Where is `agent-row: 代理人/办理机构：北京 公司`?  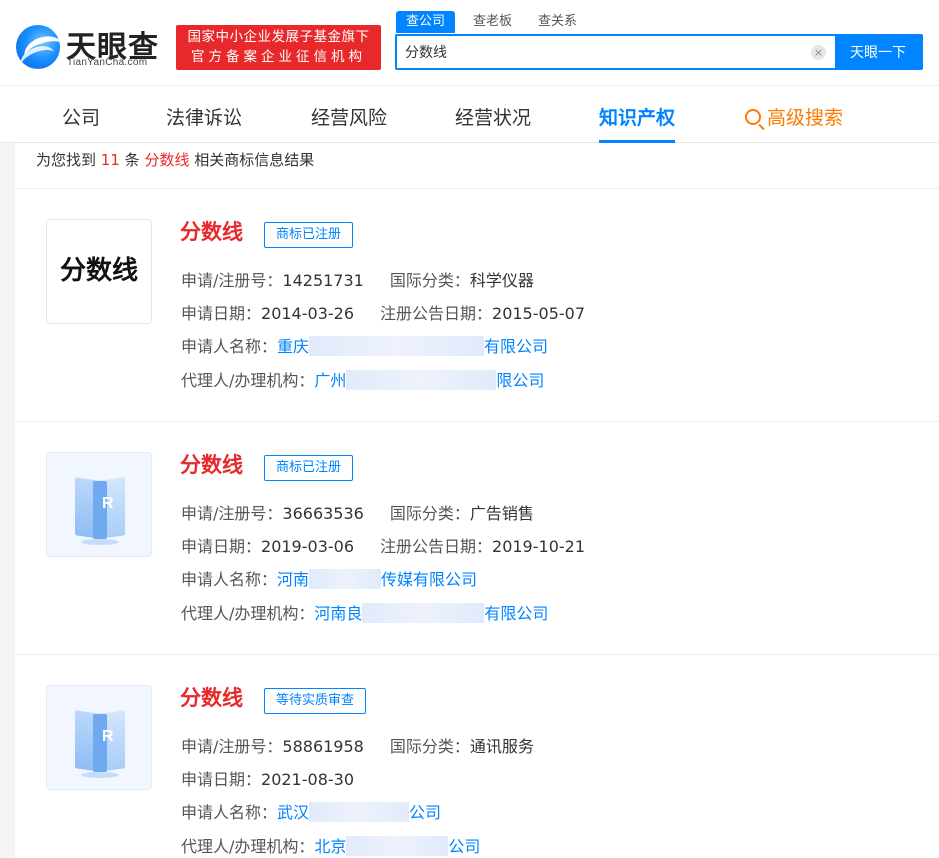
agent-row: 代理人/办理机构：北京 公司 is located at coordinates (330, 845).